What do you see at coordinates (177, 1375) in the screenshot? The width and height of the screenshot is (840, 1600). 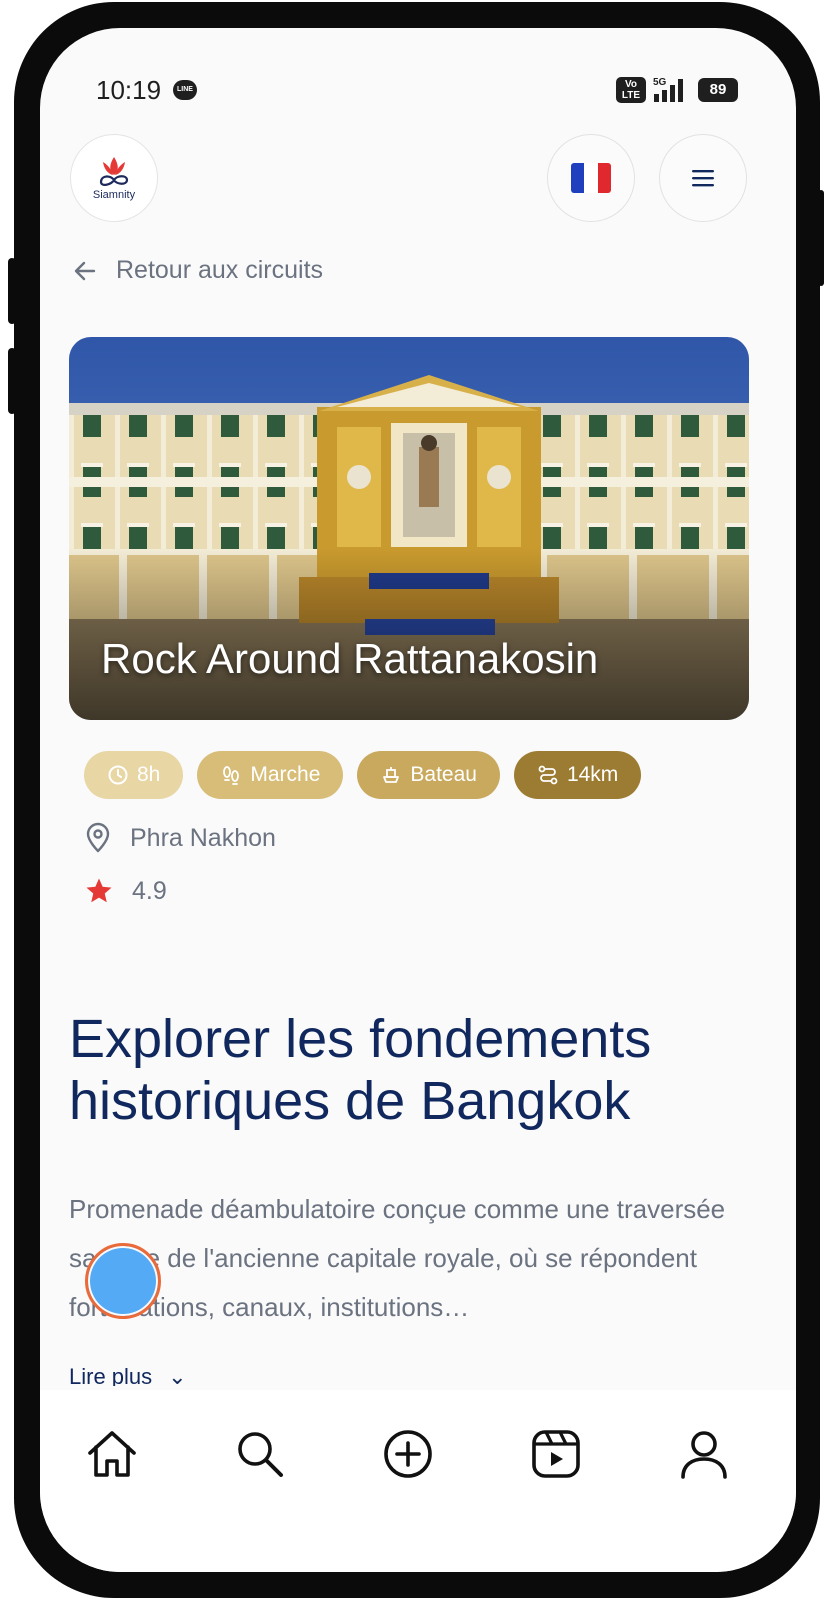 I see `chevron-down-icon: ⌄` at bounding box center [177, 1375].